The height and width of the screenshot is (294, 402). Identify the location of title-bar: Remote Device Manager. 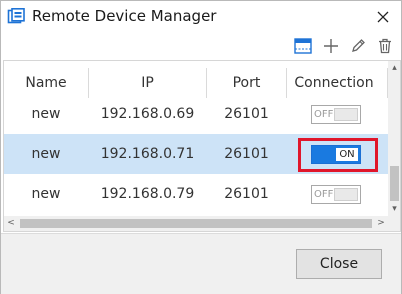
(201, 17).